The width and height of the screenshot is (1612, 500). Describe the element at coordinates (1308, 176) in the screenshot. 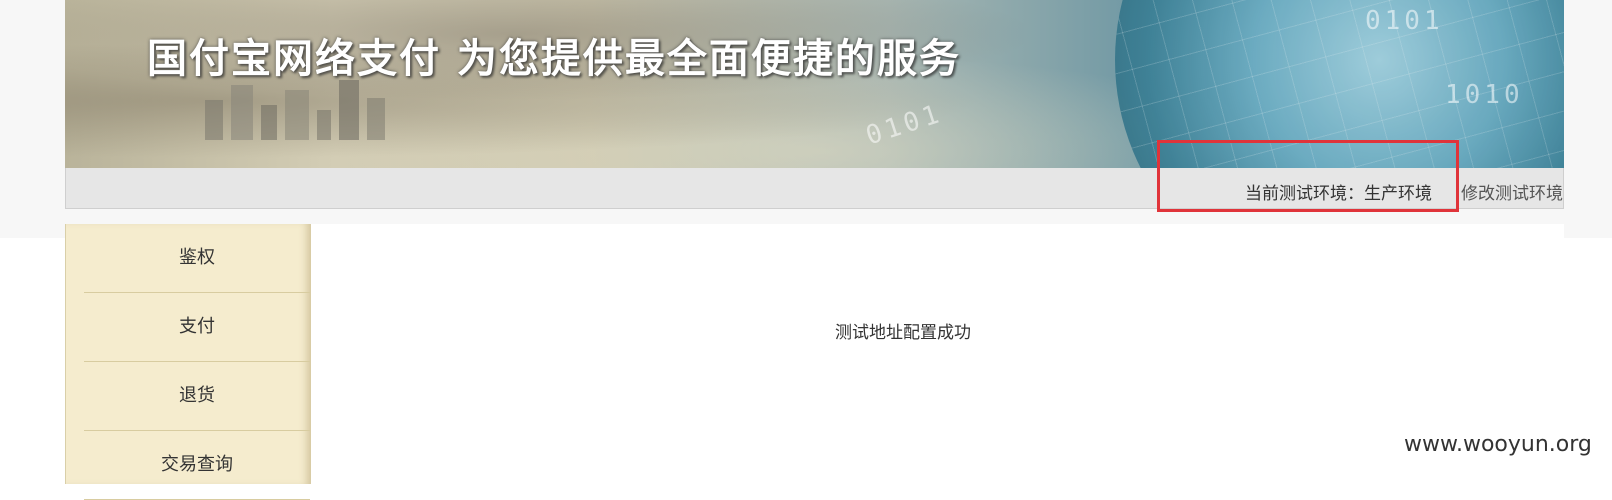

I see `highlight-annotation-box` at that location.